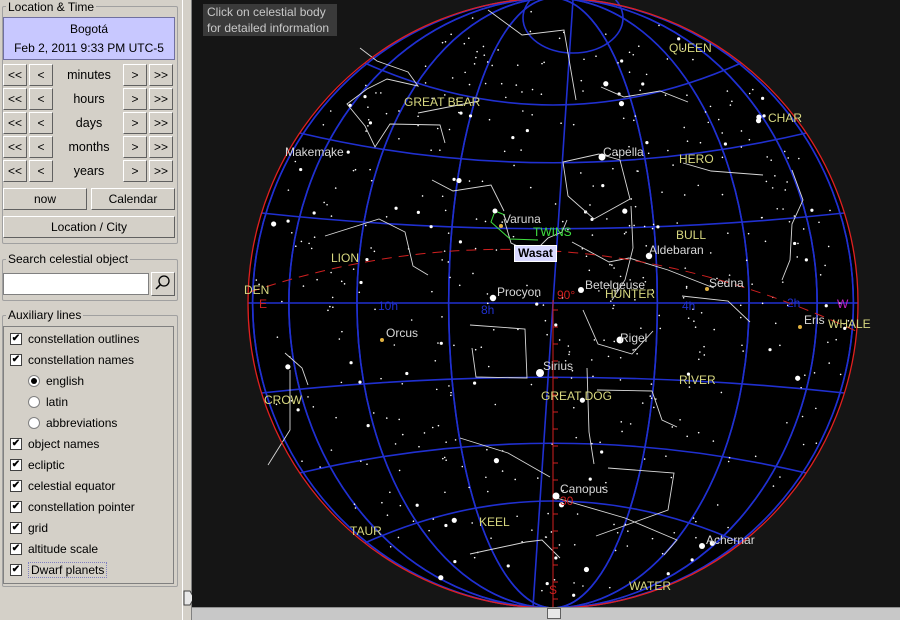  What do you see at coordinates (34, 402) in the screenshot?
I see `radio-button` at bounding box center [34, 402].